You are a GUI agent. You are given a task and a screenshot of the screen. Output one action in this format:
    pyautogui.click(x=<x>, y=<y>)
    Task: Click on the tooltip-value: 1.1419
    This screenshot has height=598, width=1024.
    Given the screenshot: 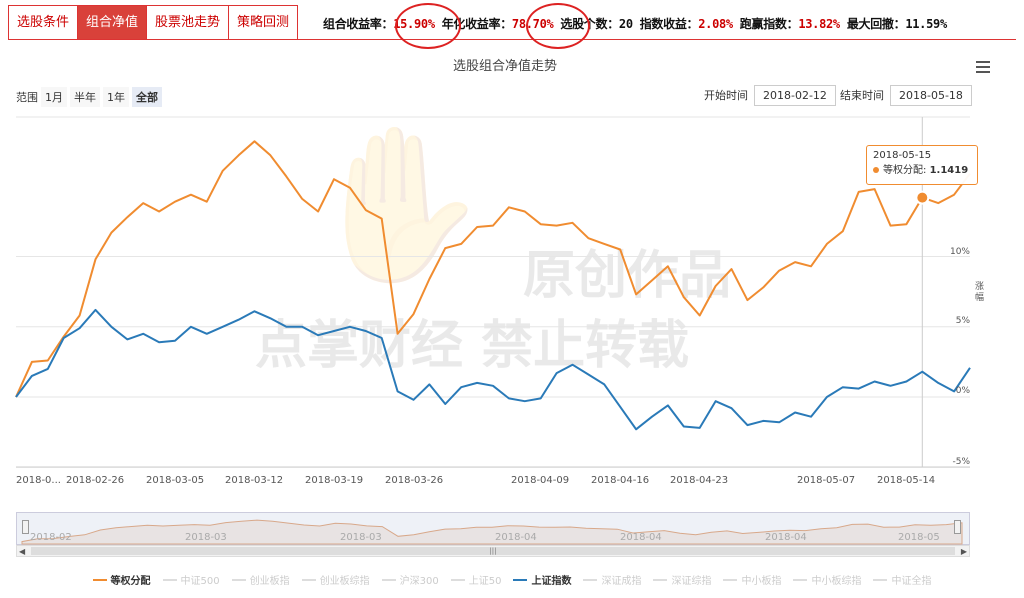 What is the action you would take?
    pyautogui.click(x=949, y=170)
    